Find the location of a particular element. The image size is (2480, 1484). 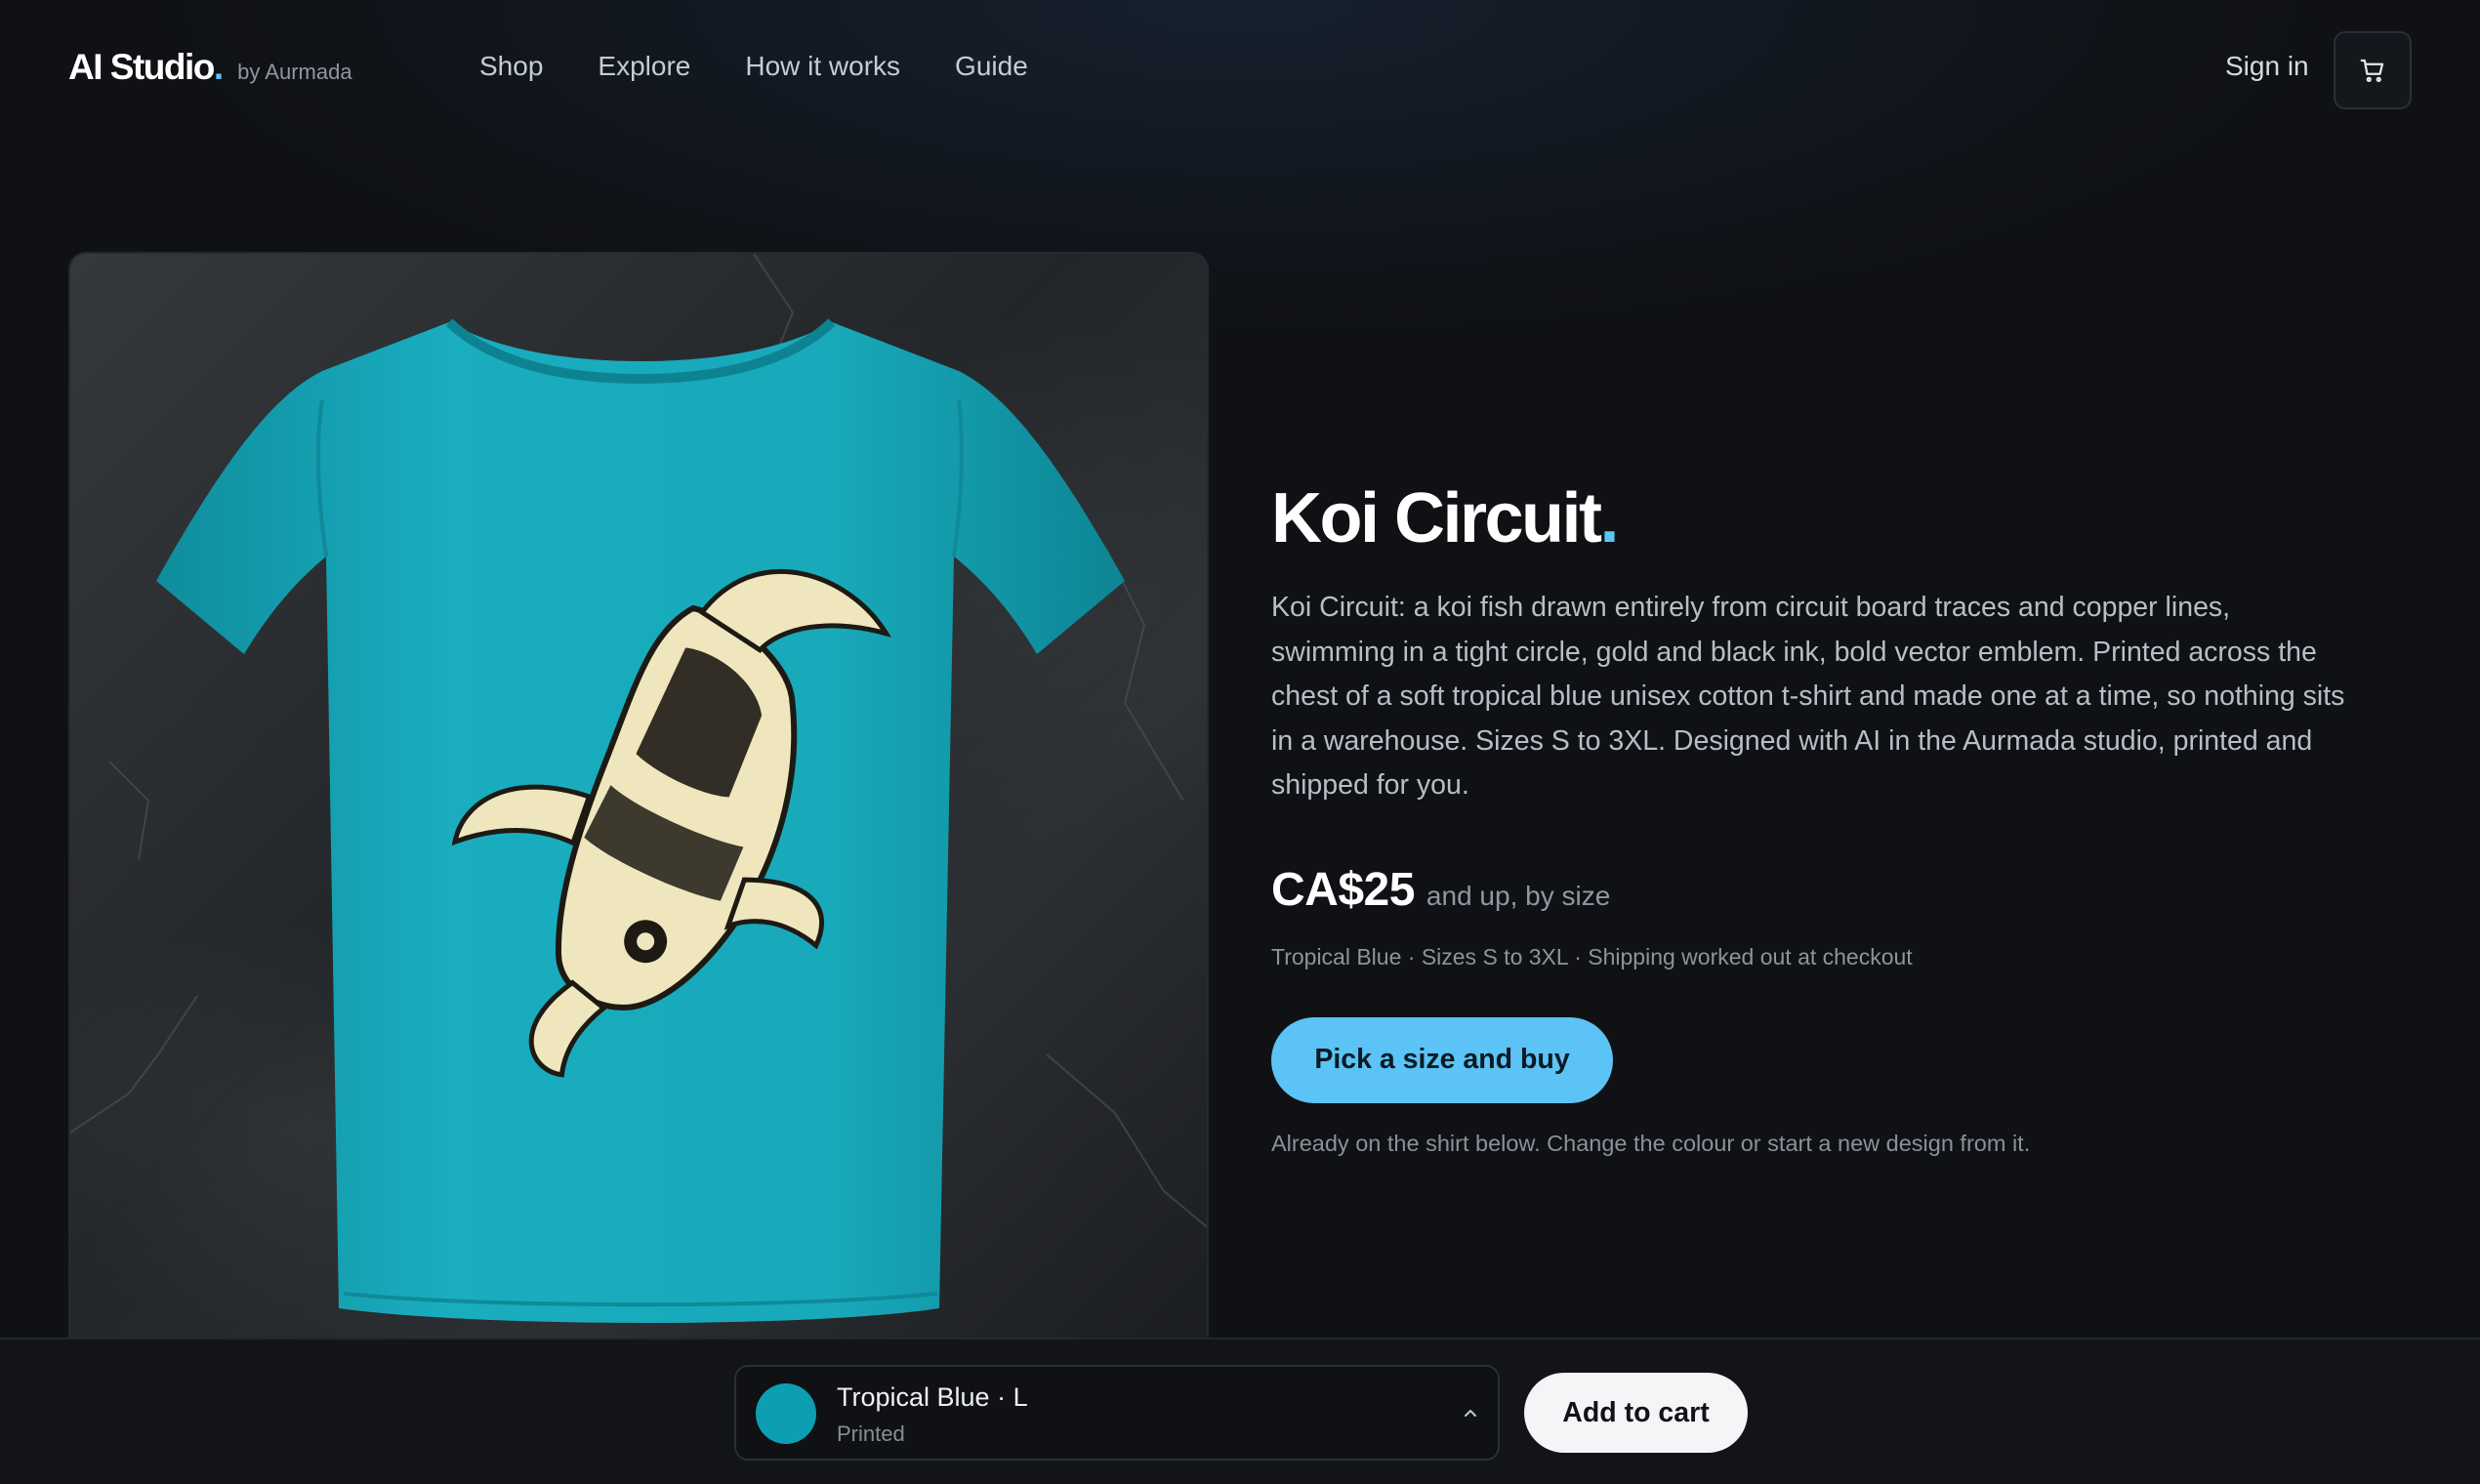

pick-size-buy-button: Pick a size and buy is located at coordinates (1442, 1059).